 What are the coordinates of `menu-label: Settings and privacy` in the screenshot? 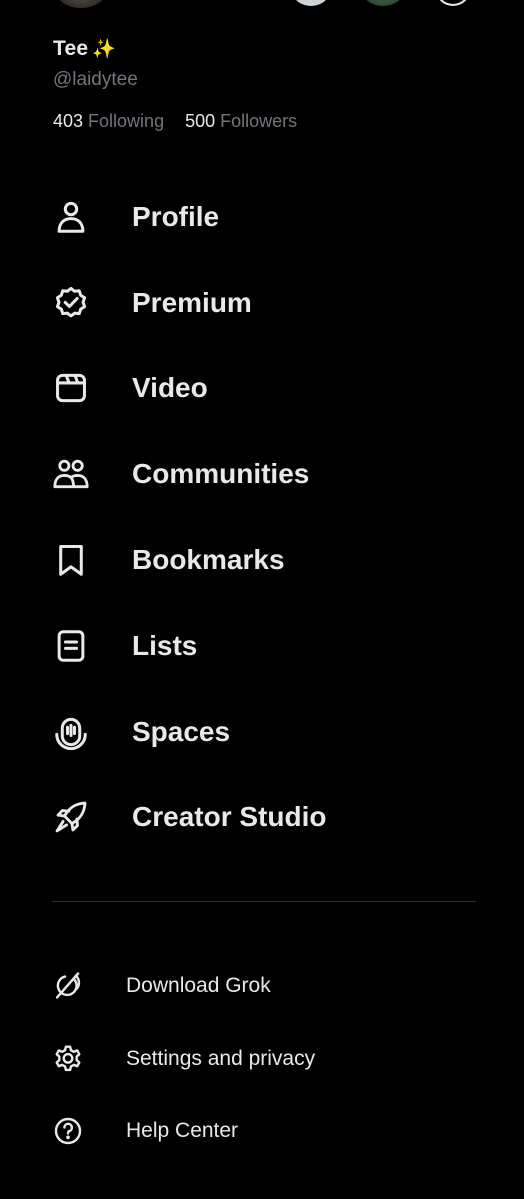 It's located at (221, 1058).